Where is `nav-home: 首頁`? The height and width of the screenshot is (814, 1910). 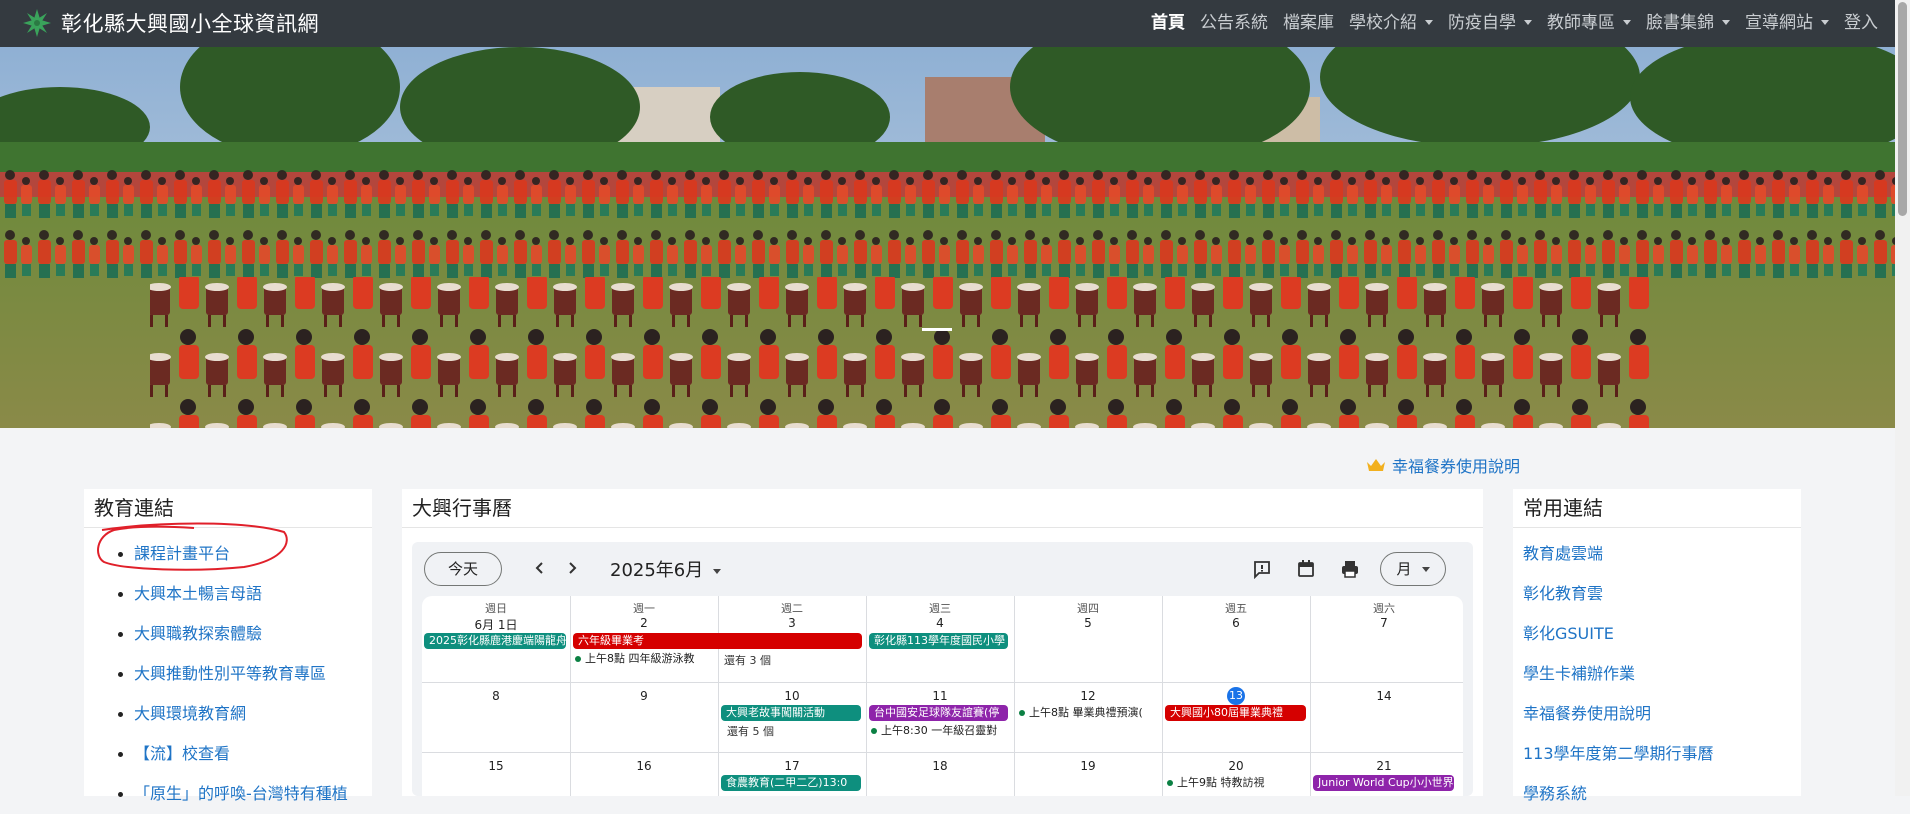 nav-home: 首頁 is located at coordinates (1168, 20).